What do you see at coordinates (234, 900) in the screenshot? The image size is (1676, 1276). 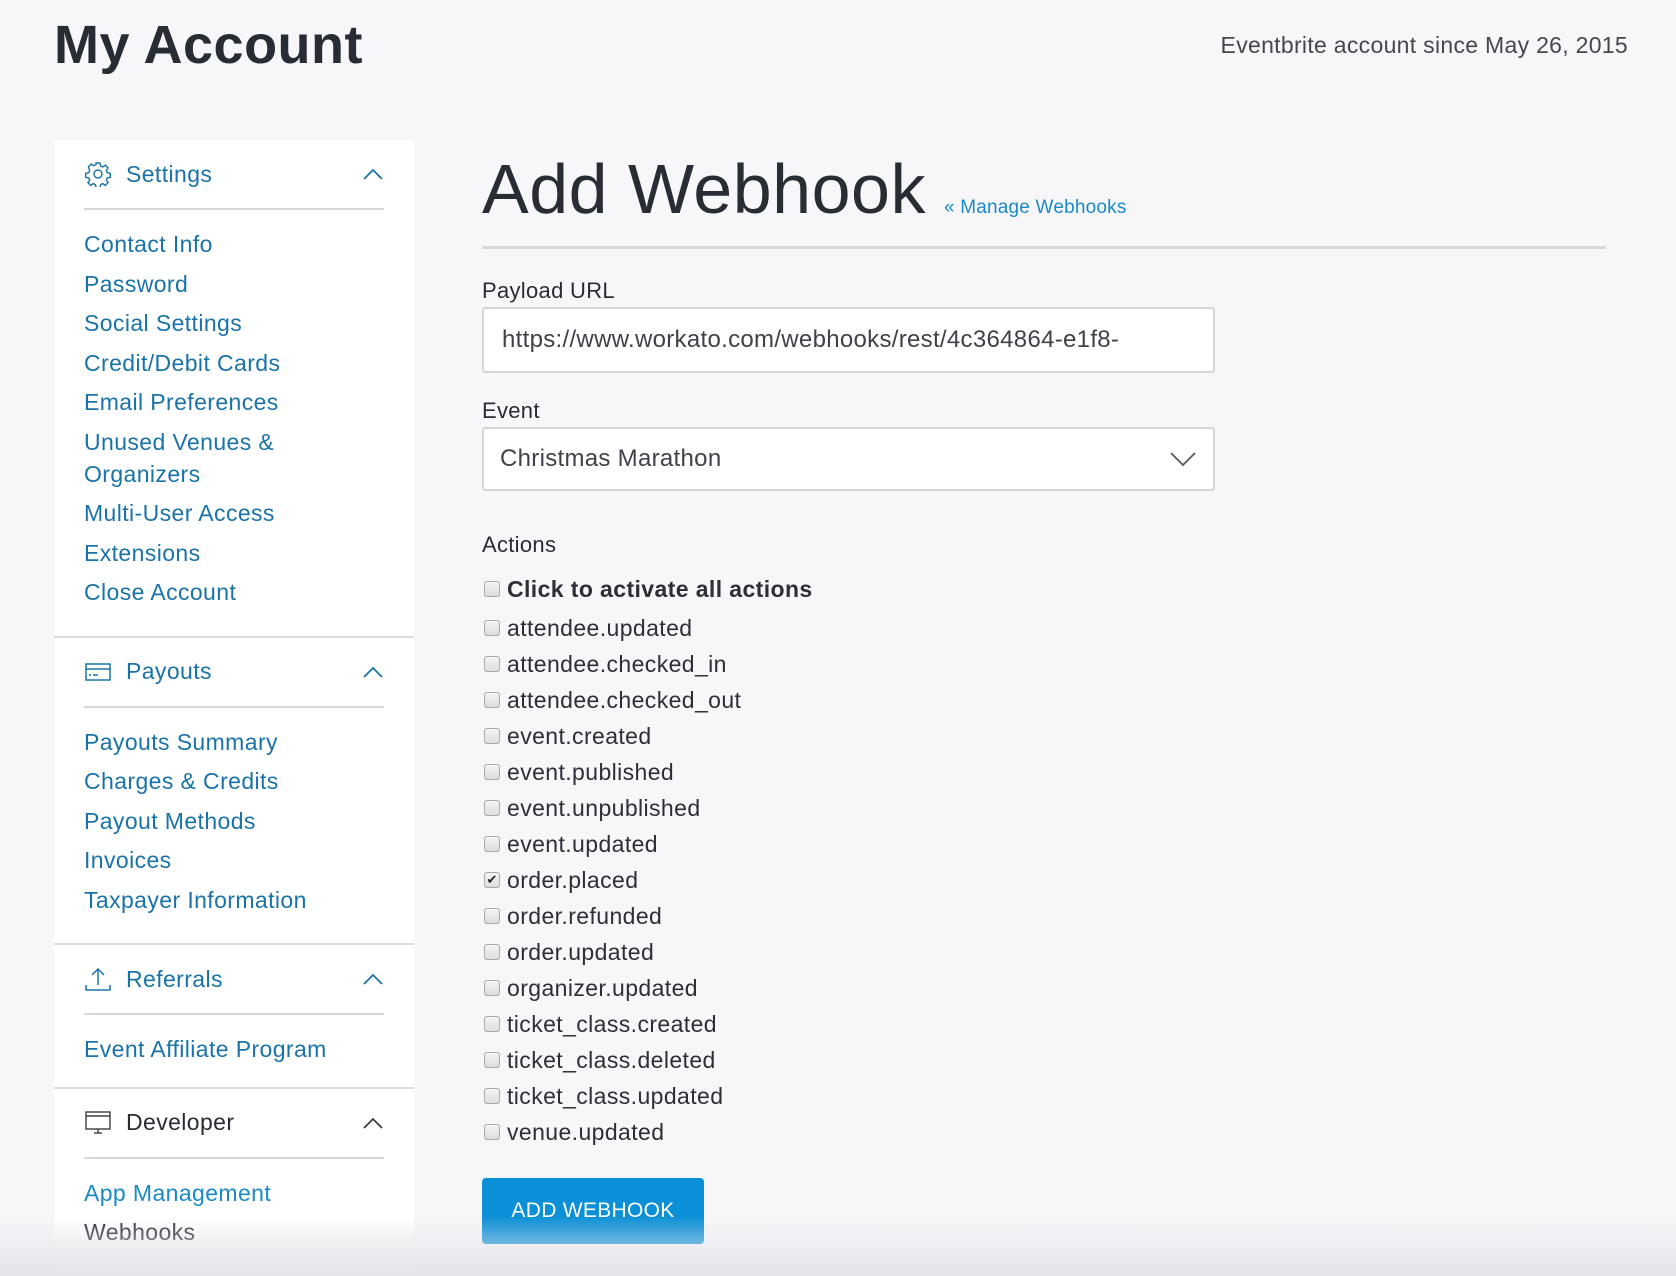 I see `sidebar-item-taxpayer-information: Taxpayer Information` at bounding box center [234, 900].